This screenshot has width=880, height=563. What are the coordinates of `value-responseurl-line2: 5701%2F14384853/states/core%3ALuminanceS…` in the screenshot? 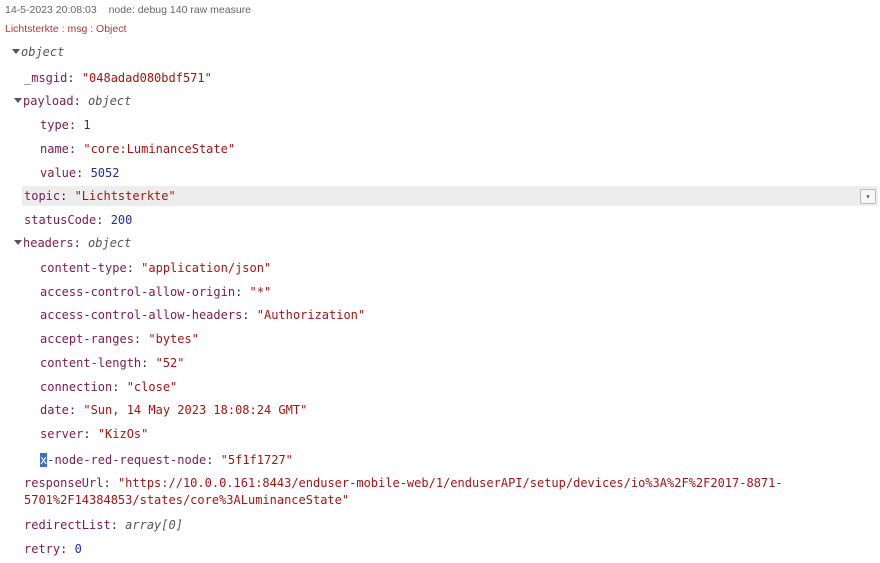 It's located at (187, 500).